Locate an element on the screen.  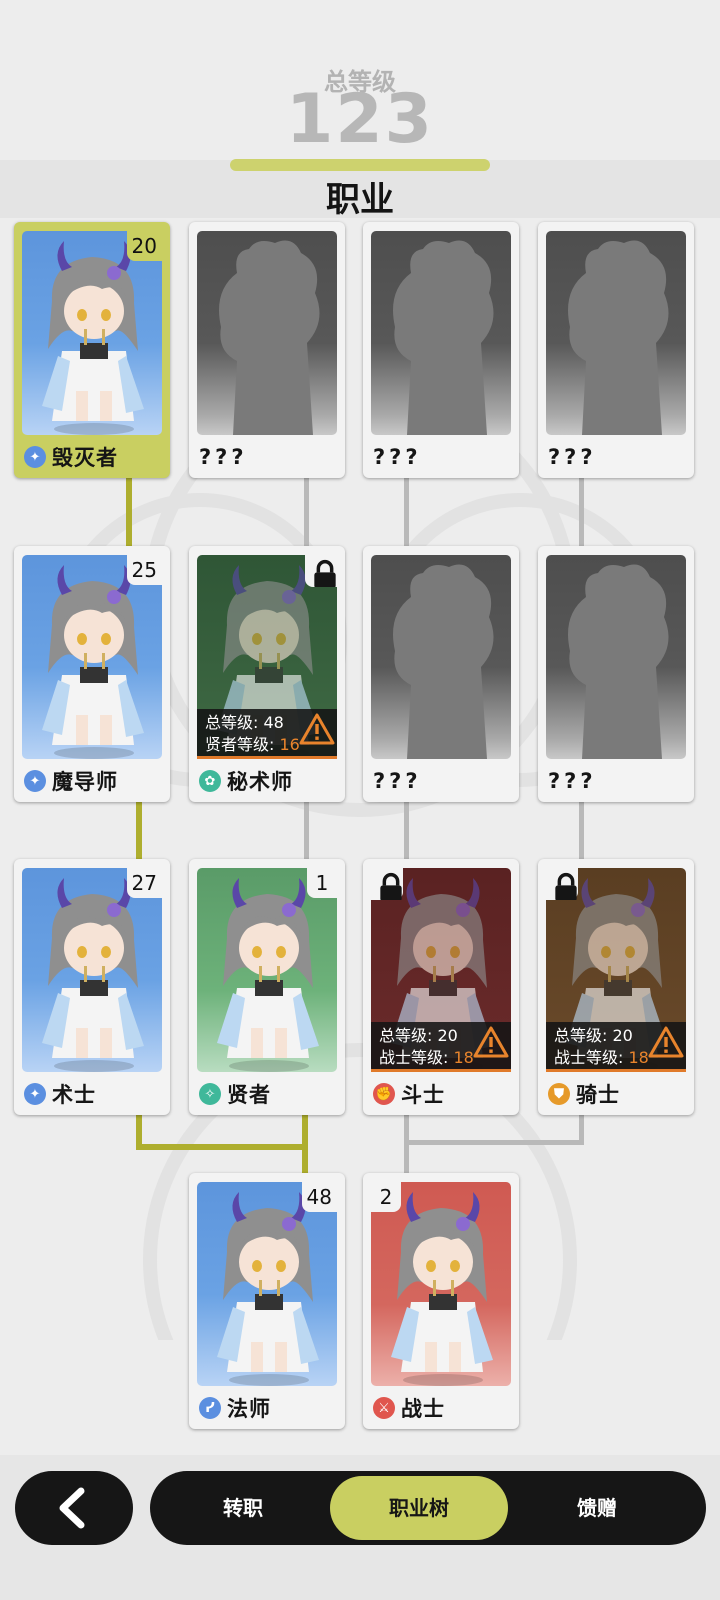
class-name-row: ✦ 毁灭者 is located at coordinates (71, 457).